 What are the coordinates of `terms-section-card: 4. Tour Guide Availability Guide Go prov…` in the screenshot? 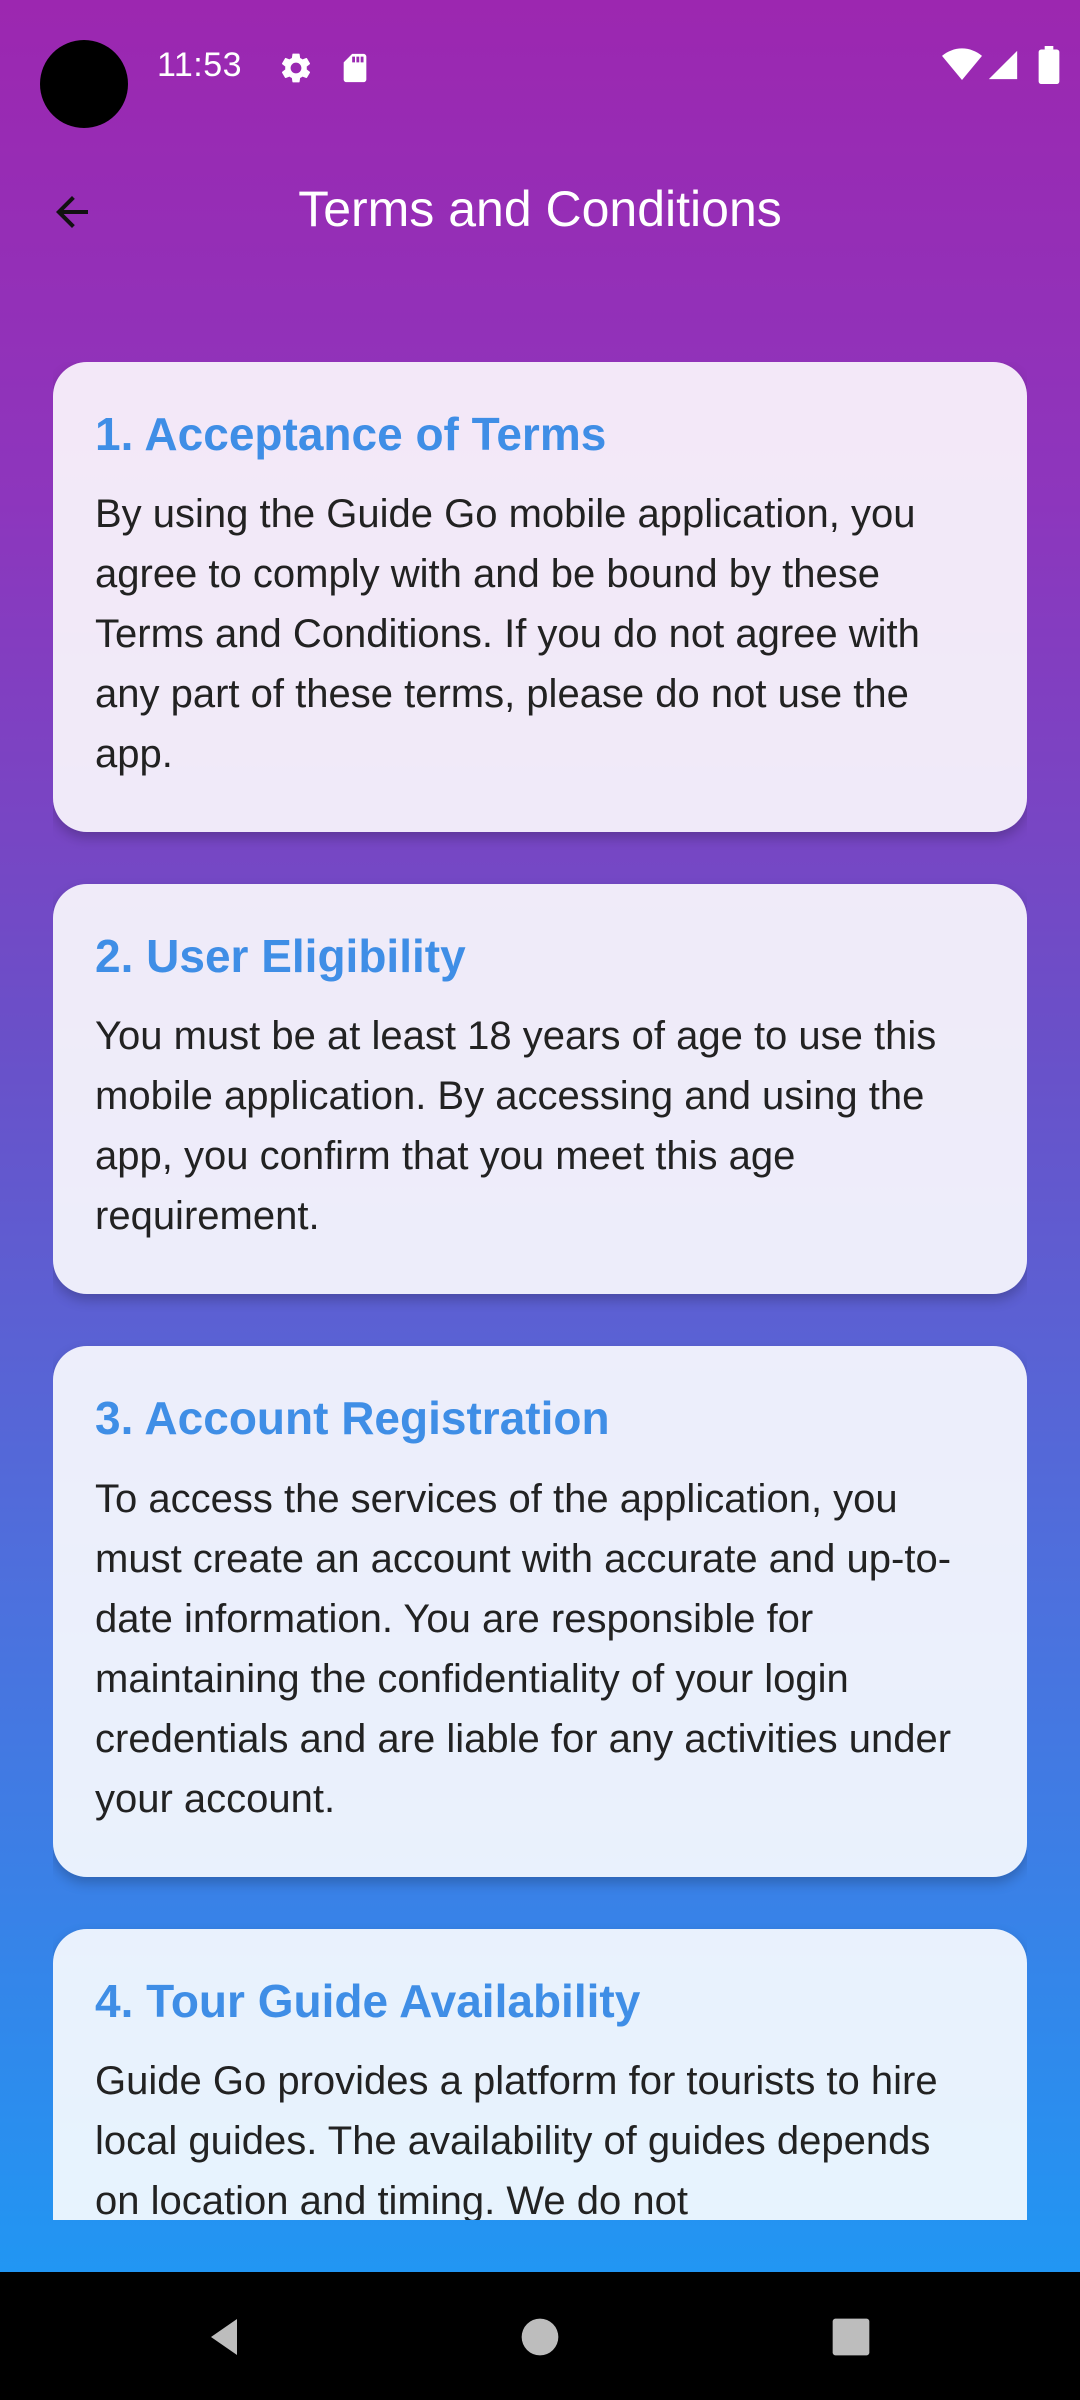 It's located at (540, 2074).